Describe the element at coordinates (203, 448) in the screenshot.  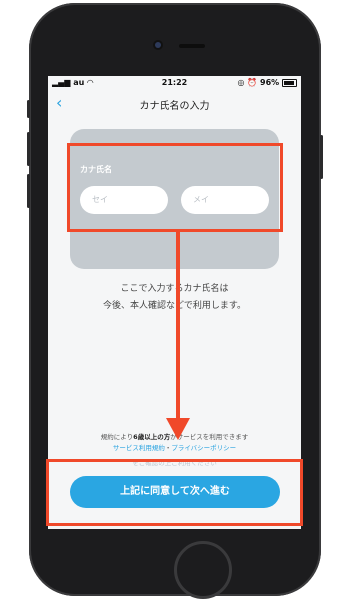
I see `privacy-policy-link: プライバシーポリシー` at that location.